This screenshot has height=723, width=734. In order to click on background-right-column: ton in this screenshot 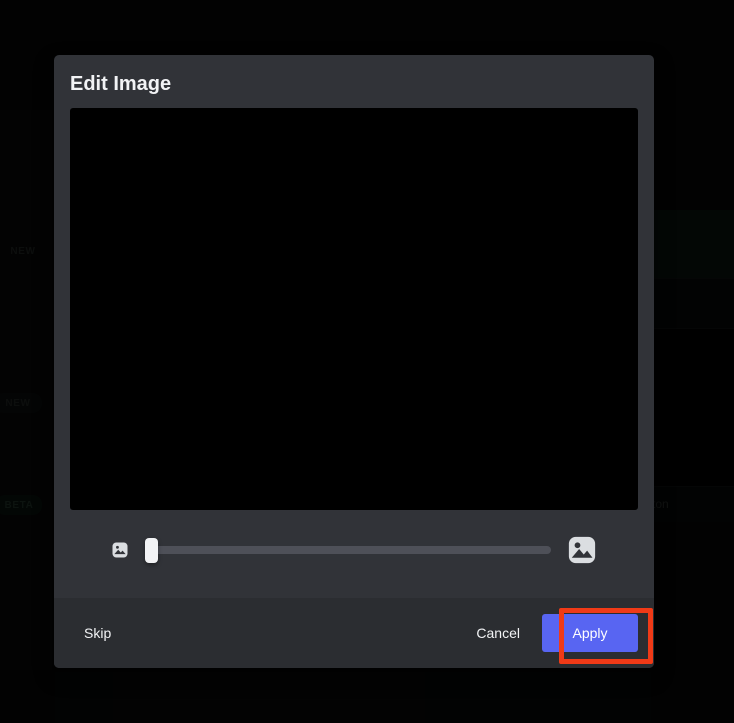, I will do `click(692, 361)`.